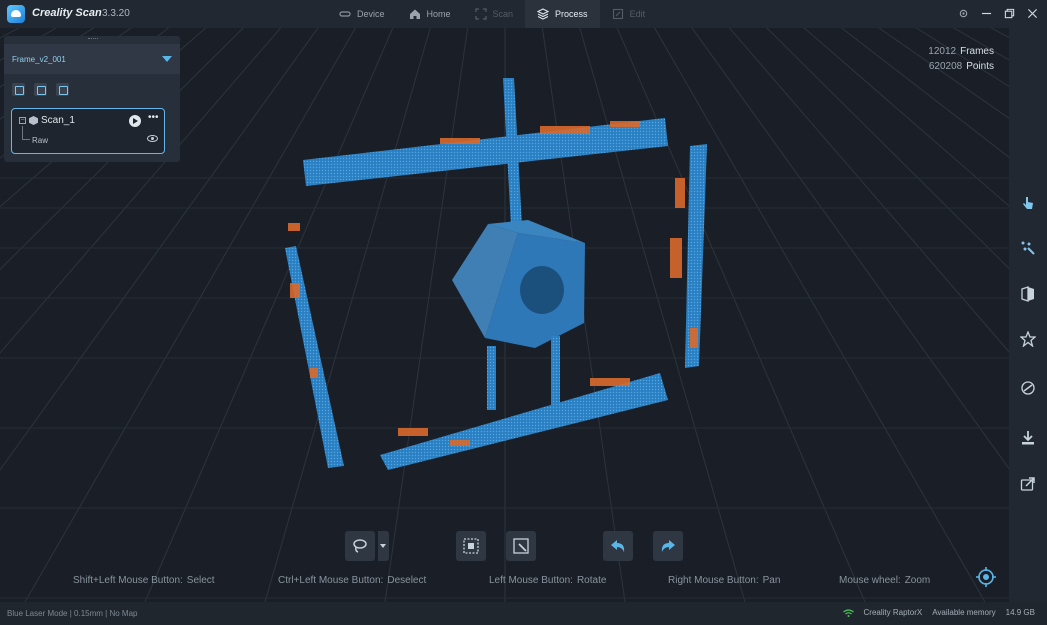 The height and width of the screenshot is (625, 1047). What do you see at coordinates (771, 580) in the screenshot?
I see `hint-pan-value: Pan` at bounding box center [771, 580].